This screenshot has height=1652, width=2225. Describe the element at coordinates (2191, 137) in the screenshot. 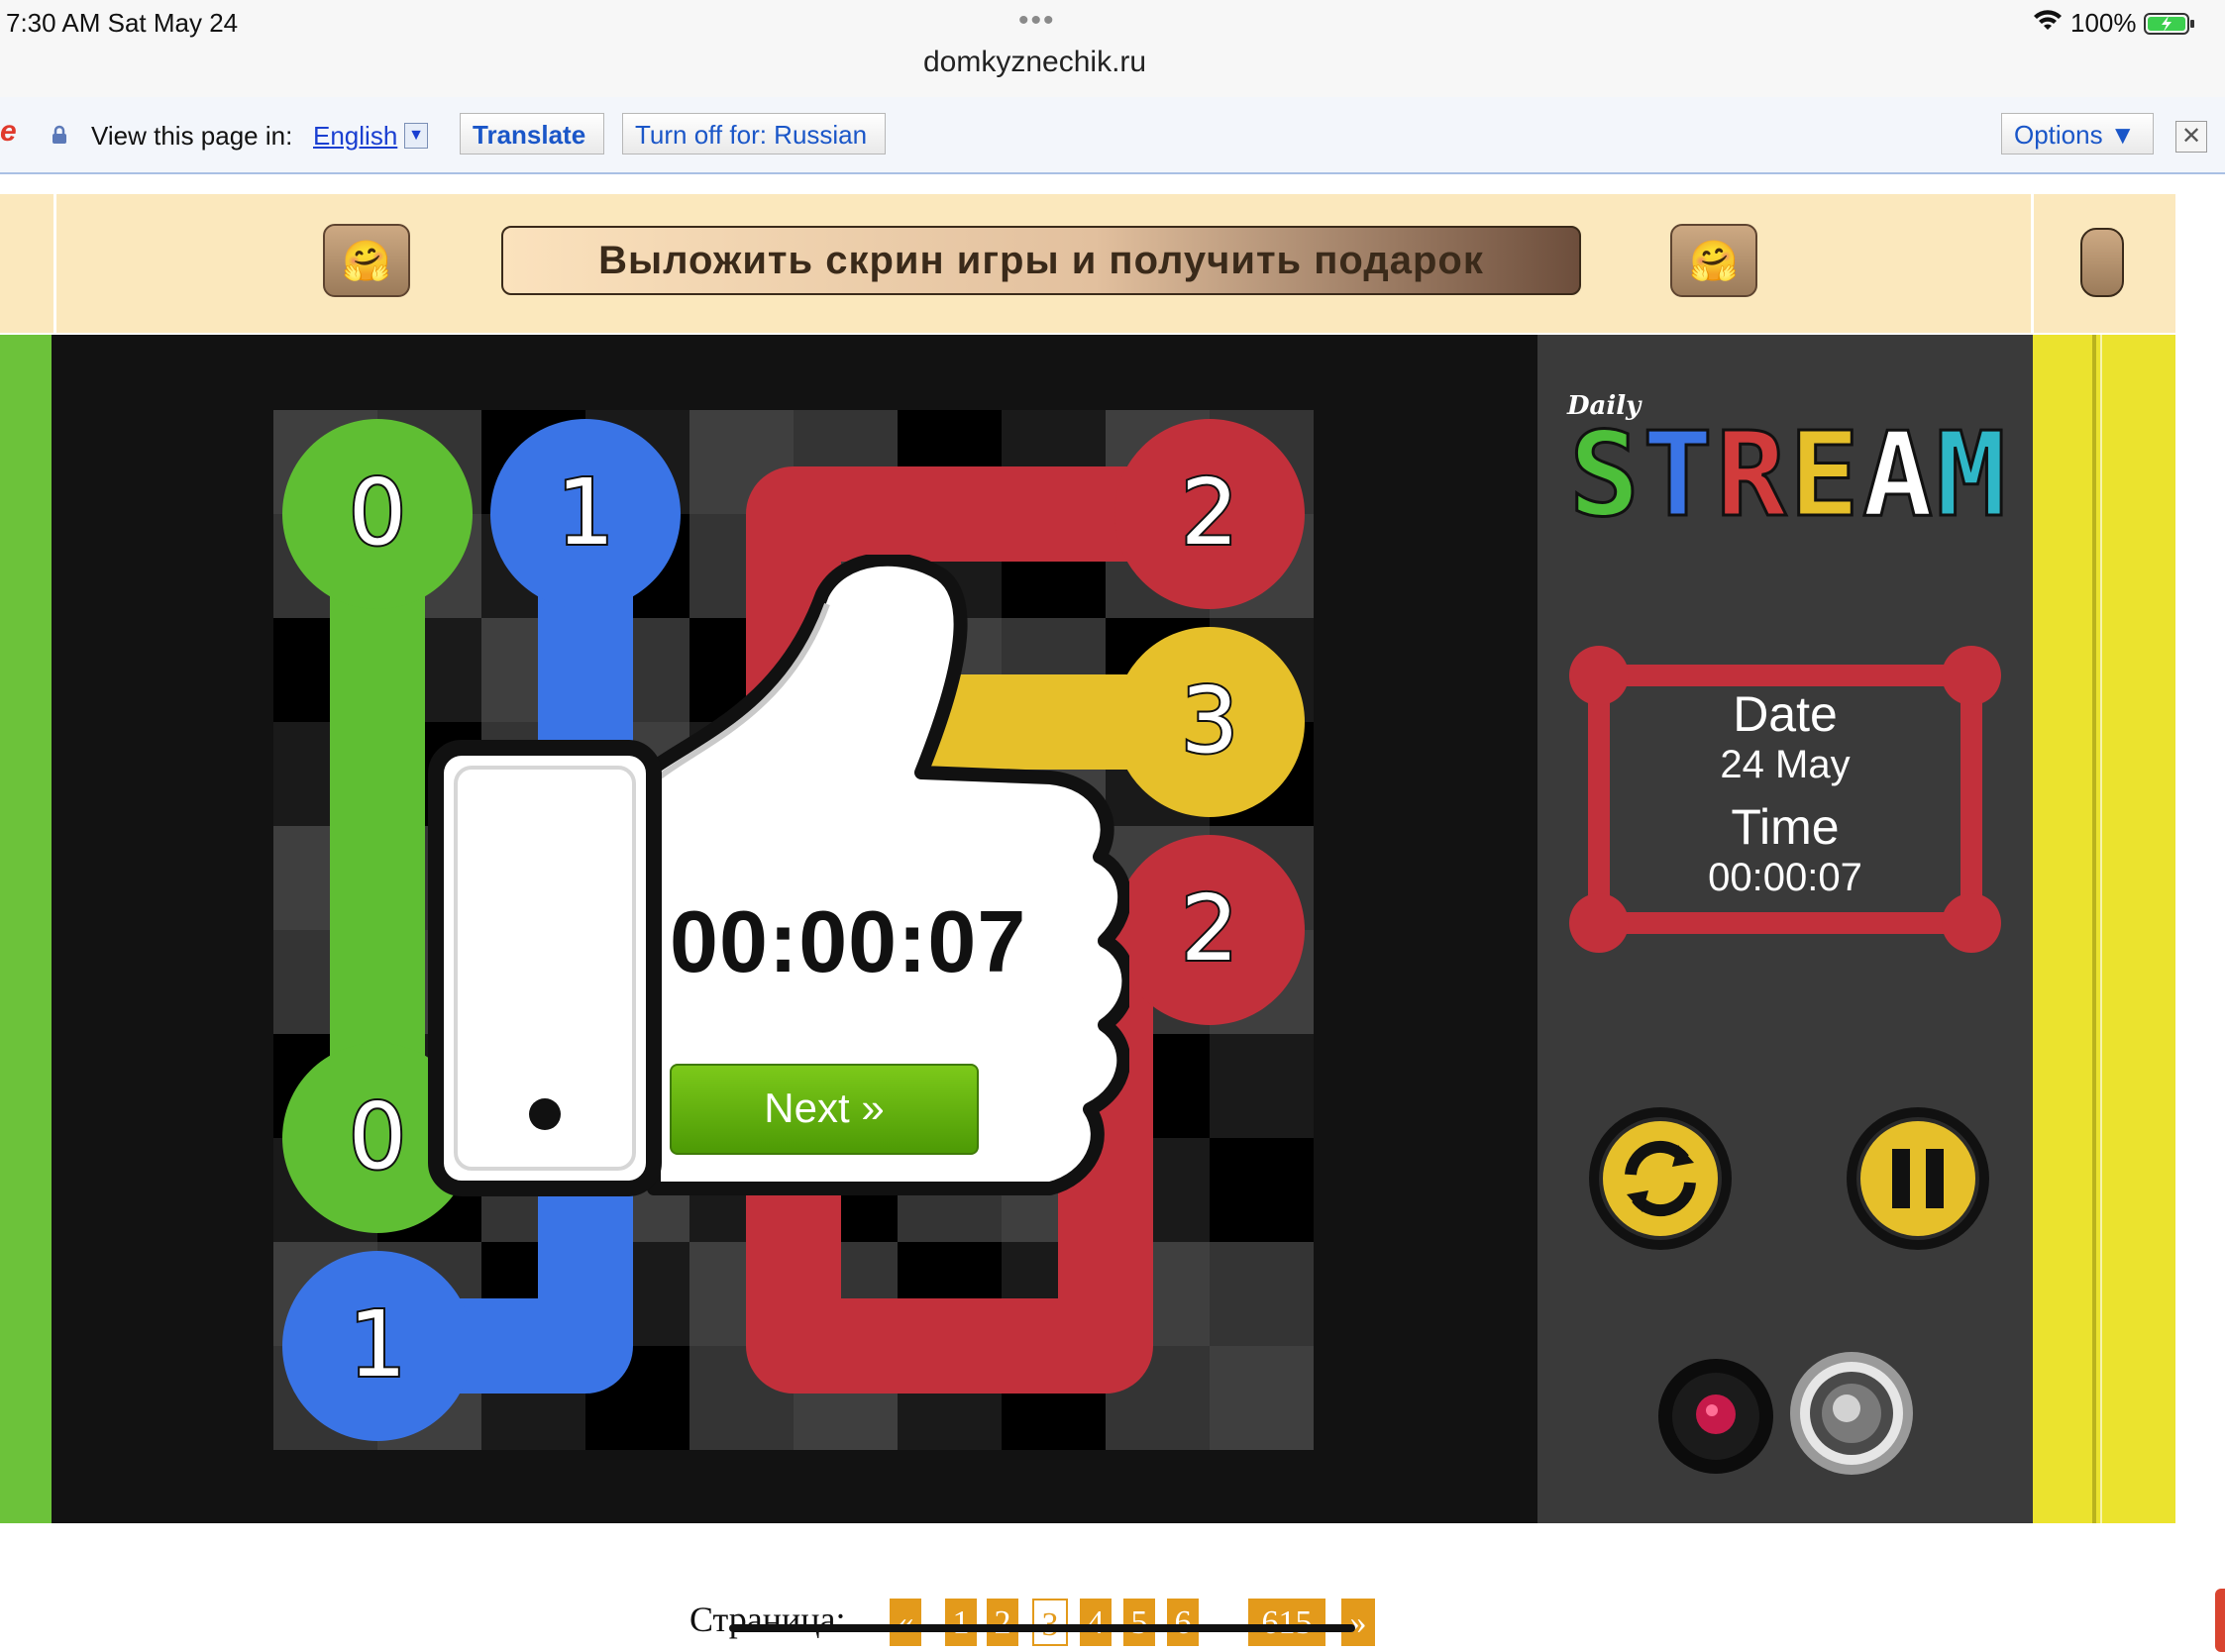

I see `close-icon: ✕` at that location.